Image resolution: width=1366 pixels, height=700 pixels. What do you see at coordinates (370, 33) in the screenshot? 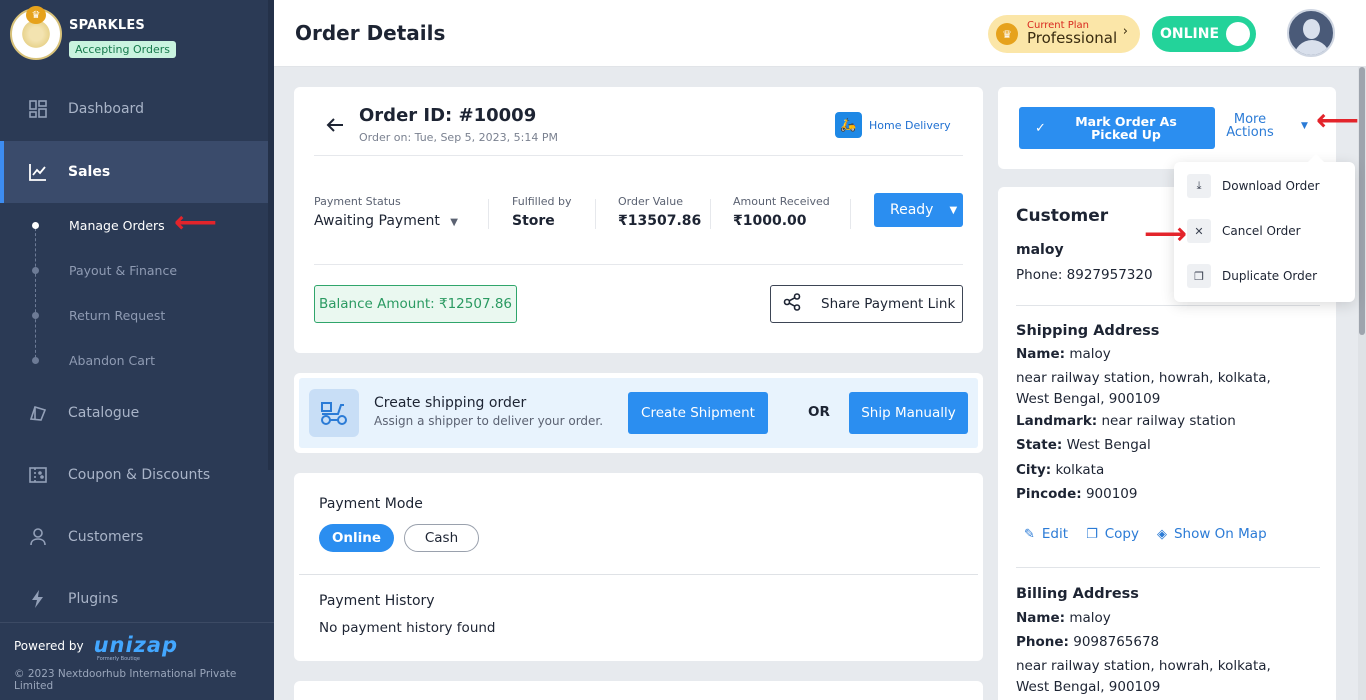
I see `page-title: Order Details` at bounding box center [370, 33].